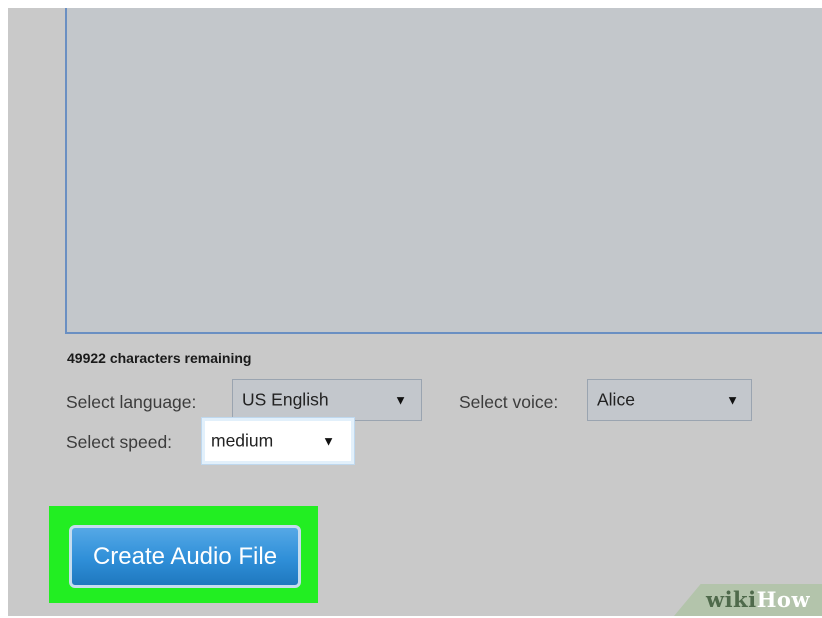 The width and height of the screenshot is (822, 618). I want to click on wikihow-watermark: wikiHow, so click(748, 600).